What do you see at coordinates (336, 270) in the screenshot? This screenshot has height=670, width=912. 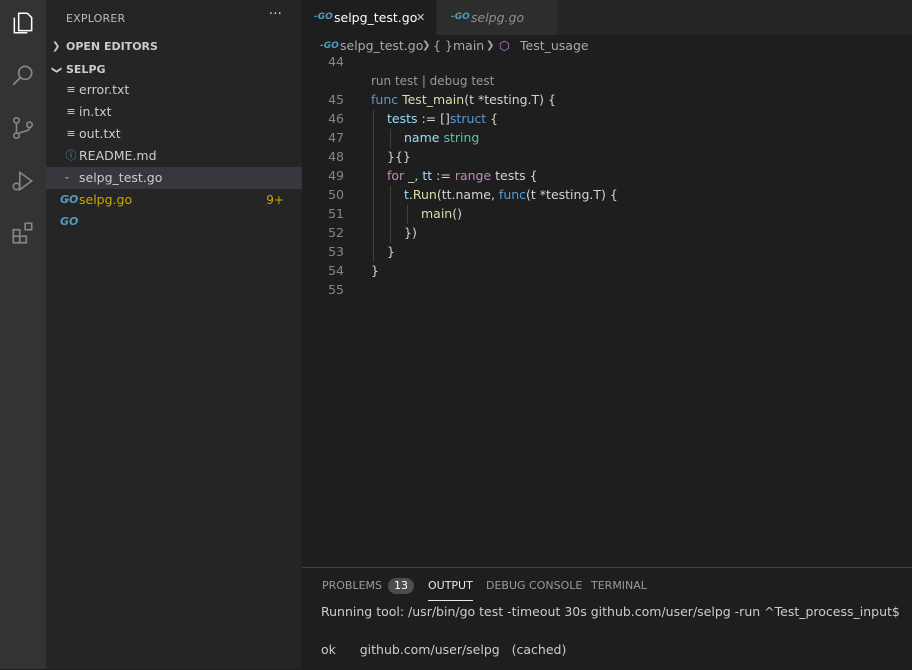 I see `line-number: 54` at bounding box center [336, 270].